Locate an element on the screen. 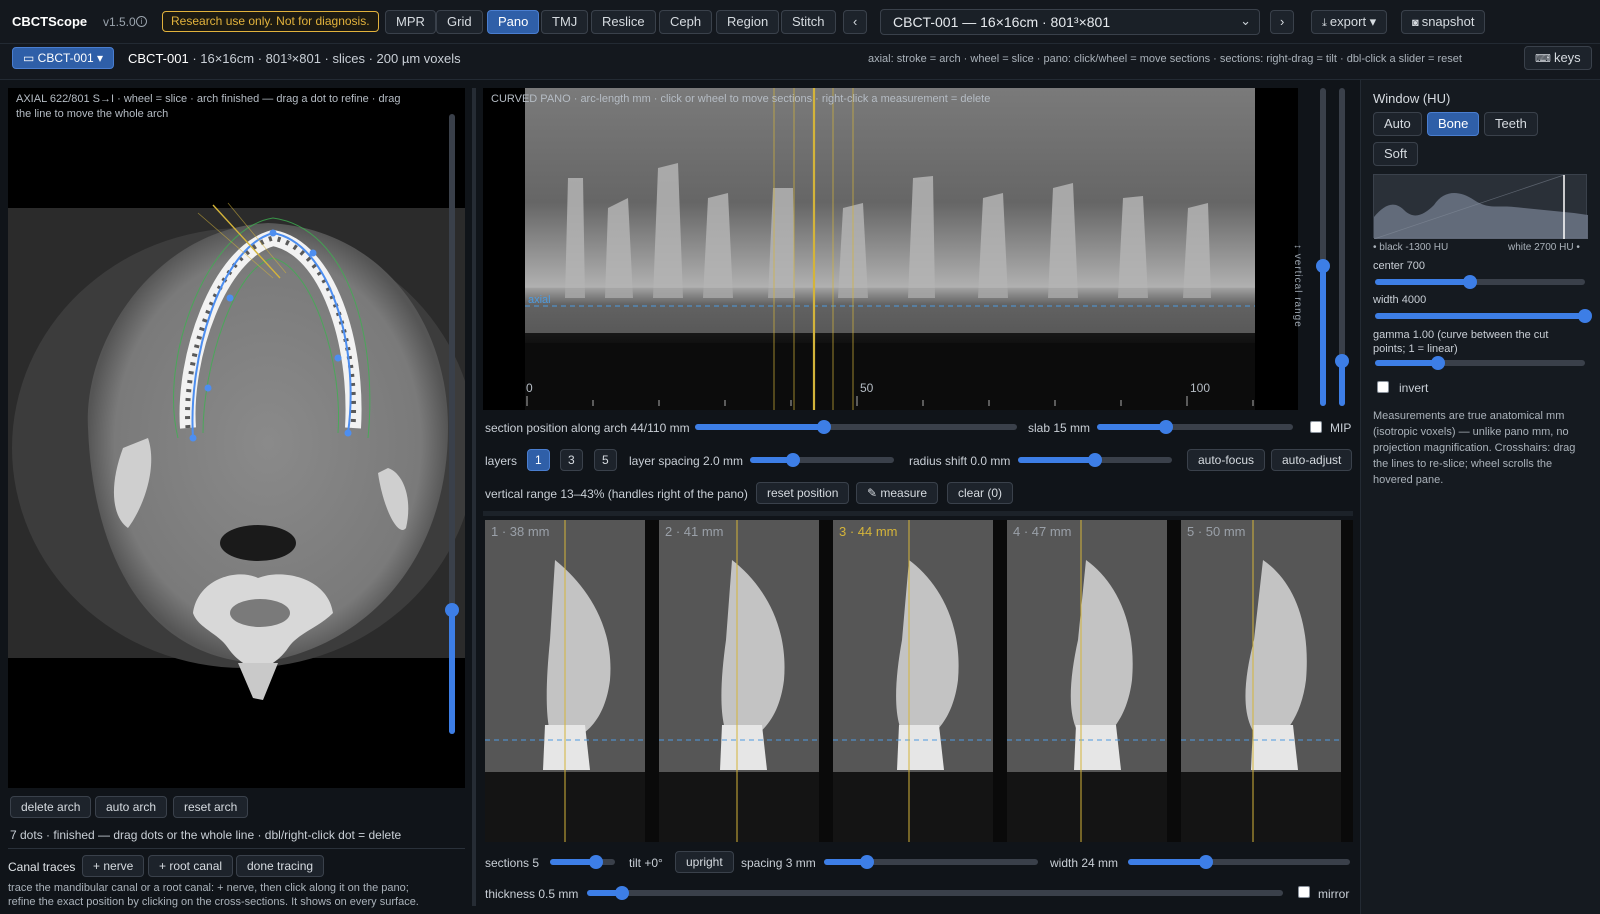  slab-slider is located at coordinates (1195, 427).